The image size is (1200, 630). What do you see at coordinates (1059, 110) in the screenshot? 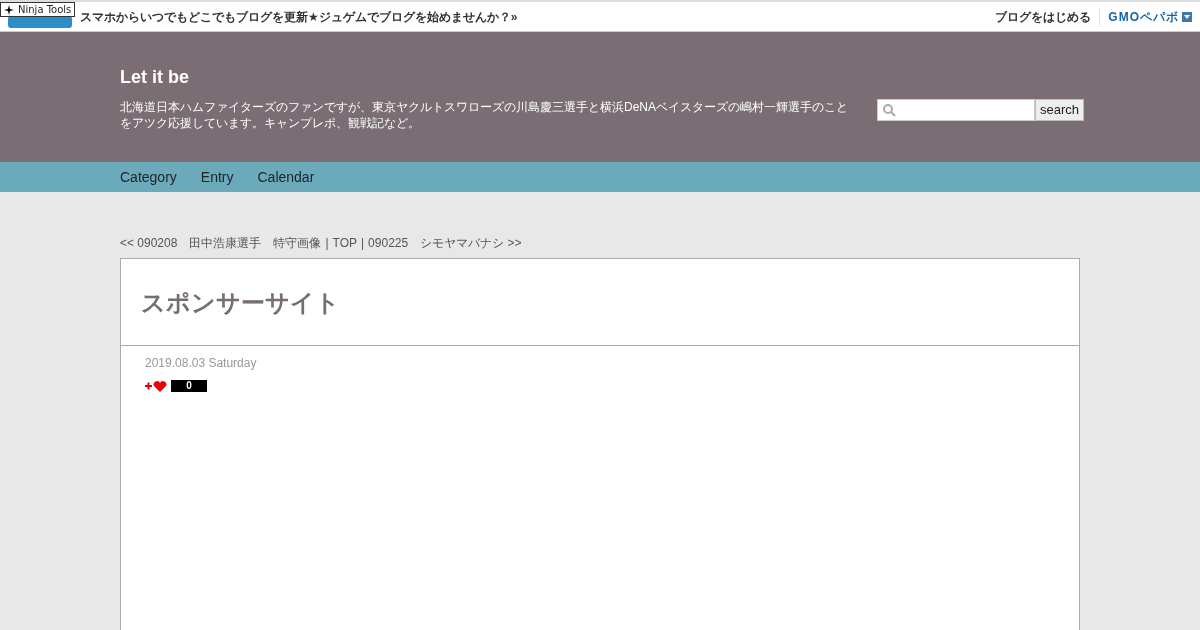
I see `search-button: search` at bounding box center [1059, 110].